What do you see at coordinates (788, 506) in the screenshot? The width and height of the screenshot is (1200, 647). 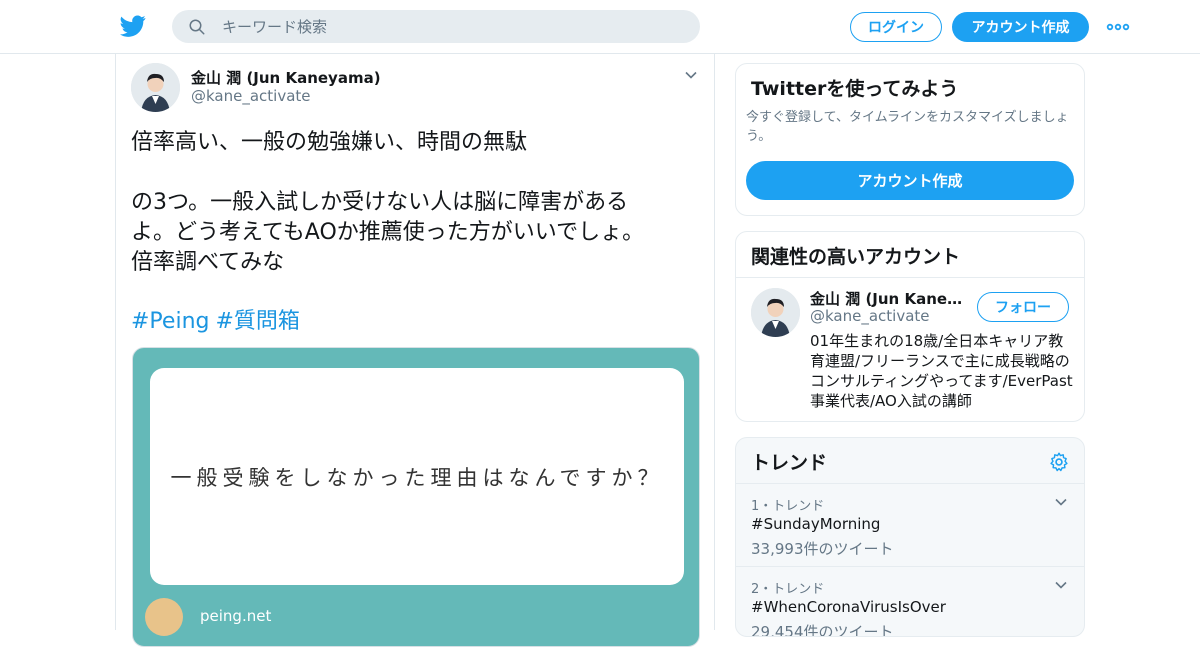 I see `trend-meta: 1・トレンド` at bounding box center [788, 506].